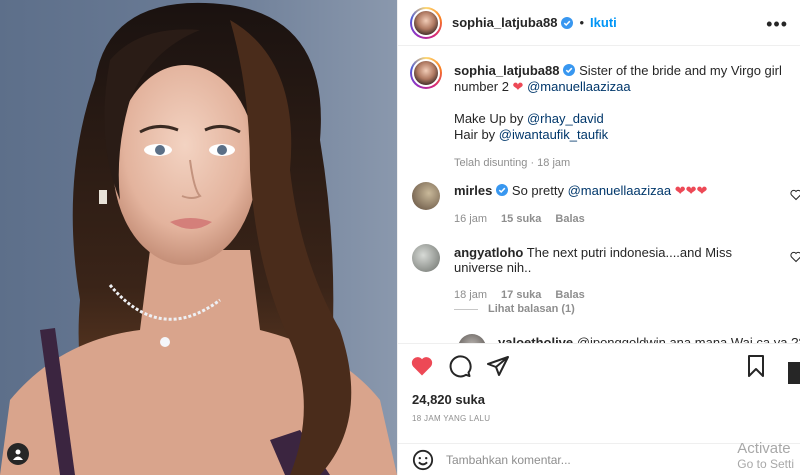 The height and width of the screenshot is (475, 800). What do you see at coordinates (506, 70) in the screenshot?
I see `caption-username: sophia_latjuba88` at bounding box center [506, 70].